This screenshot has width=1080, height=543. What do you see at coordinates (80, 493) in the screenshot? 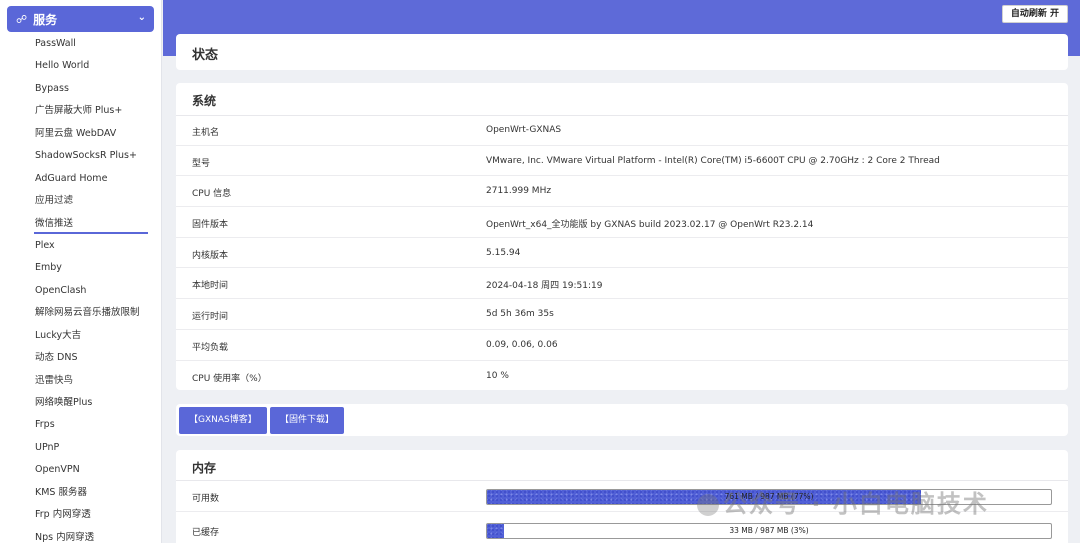
I see `sidebar-item: KMS 服务器` at bounding box center [80, 493].